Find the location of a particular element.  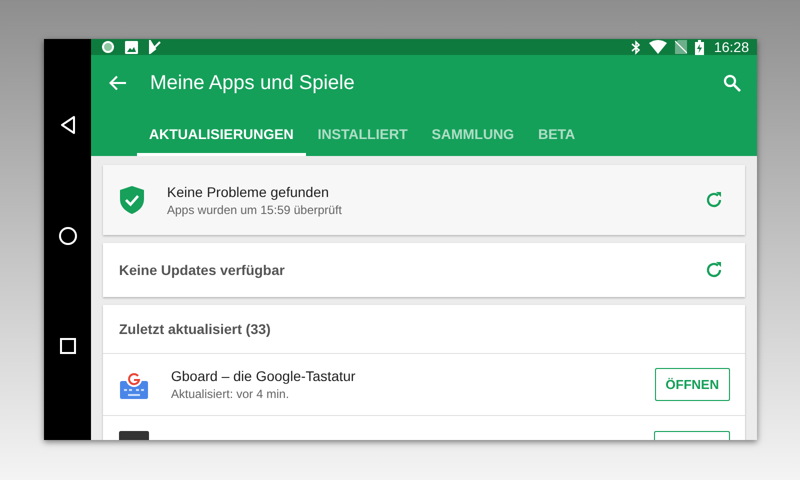

security-status-subtitle: Apps wurden um 15:59 überprüft is located at coordinates (255, 209).